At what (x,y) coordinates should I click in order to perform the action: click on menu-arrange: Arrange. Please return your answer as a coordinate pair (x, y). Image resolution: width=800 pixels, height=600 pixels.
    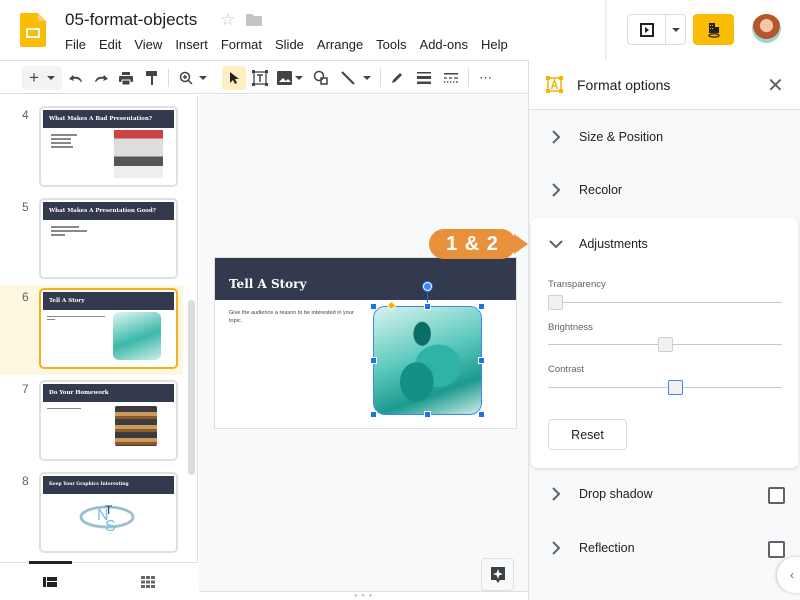
    Looking at the image, I should click on (340, 44).